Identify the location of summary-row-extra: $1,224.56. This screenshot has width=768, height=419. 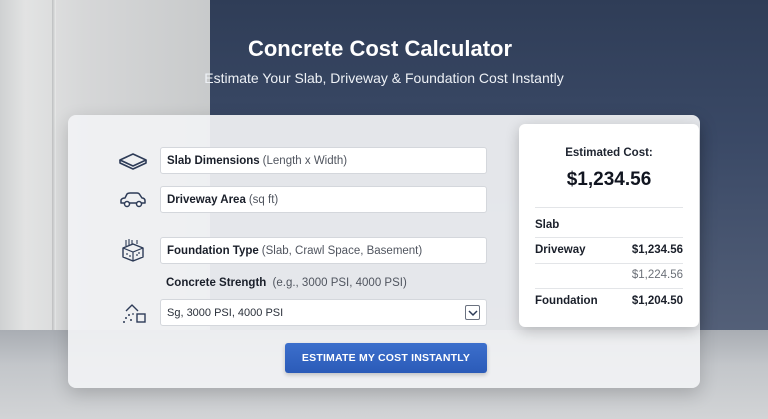
(609, 275).